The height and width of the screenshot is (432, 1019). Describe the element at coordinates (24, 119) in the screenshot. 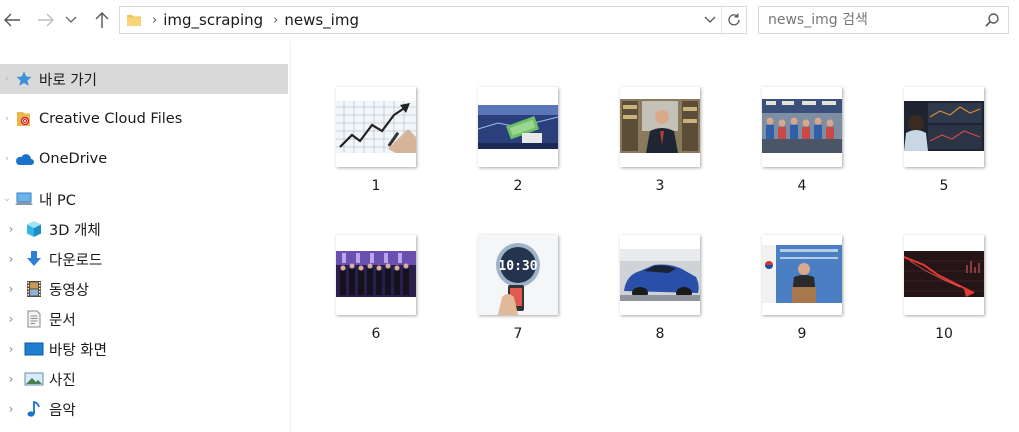

I see `creative-cloud-icon` at that location.